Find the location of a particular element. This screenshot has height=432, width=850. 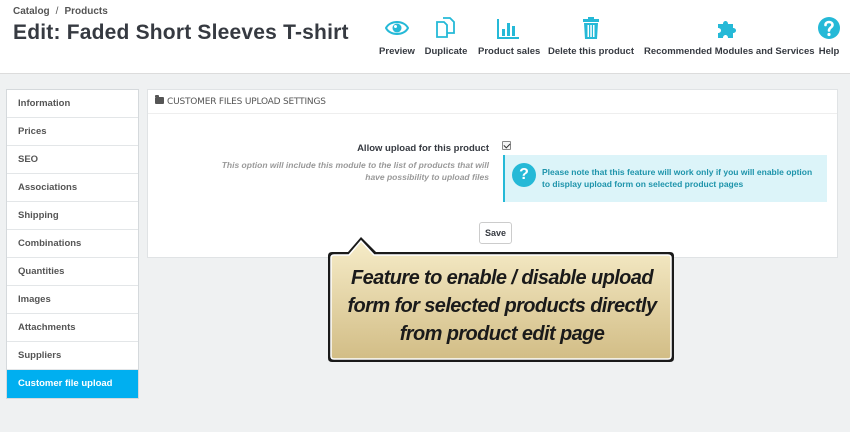

allow-upload-label: Allow upload for this product is located at coordinates (423, 148).